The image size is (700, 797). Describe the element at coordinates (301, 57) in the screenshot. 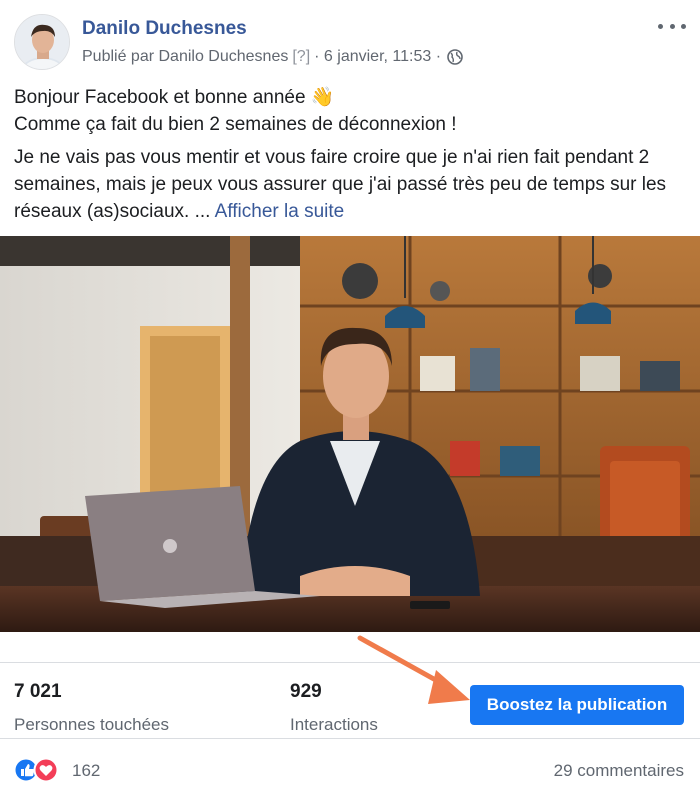

I see `help-marker: [?]` at that location.